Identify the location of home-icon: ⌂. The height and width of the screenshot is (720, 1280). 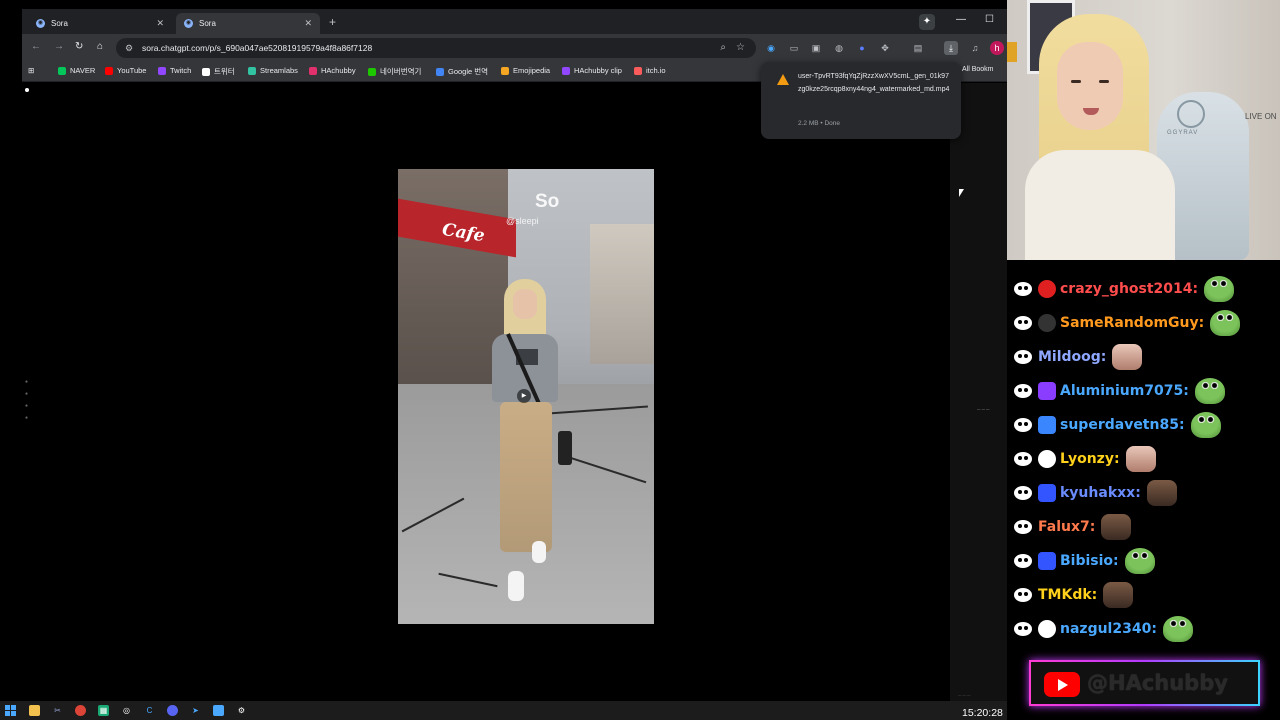
(100, 46).